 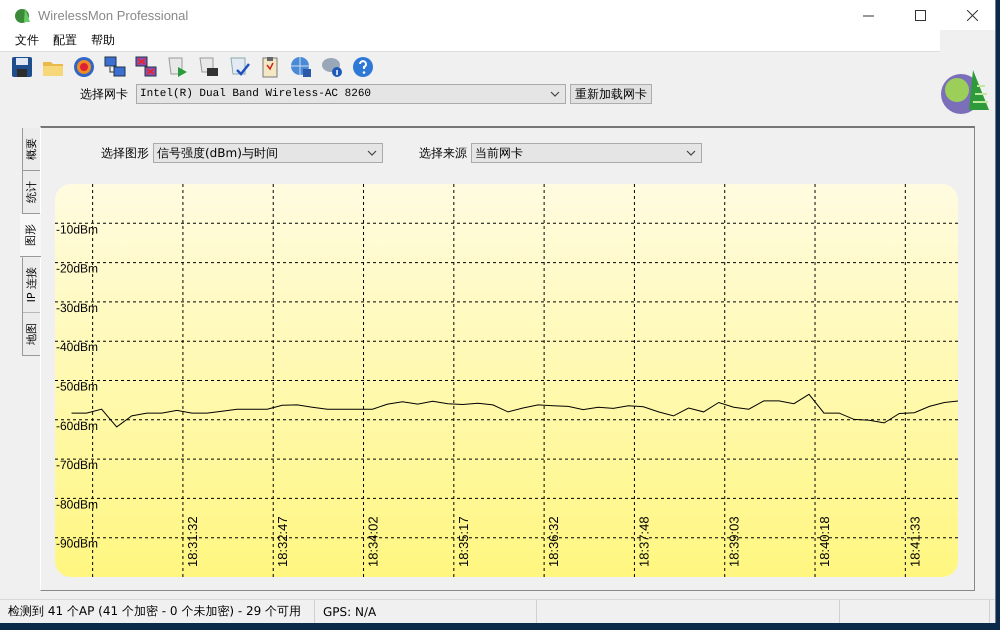 I want to click on adapter-dropdown: Intel(R) Dual Band Wireless-AC 8260, so click(x=351, y=94).